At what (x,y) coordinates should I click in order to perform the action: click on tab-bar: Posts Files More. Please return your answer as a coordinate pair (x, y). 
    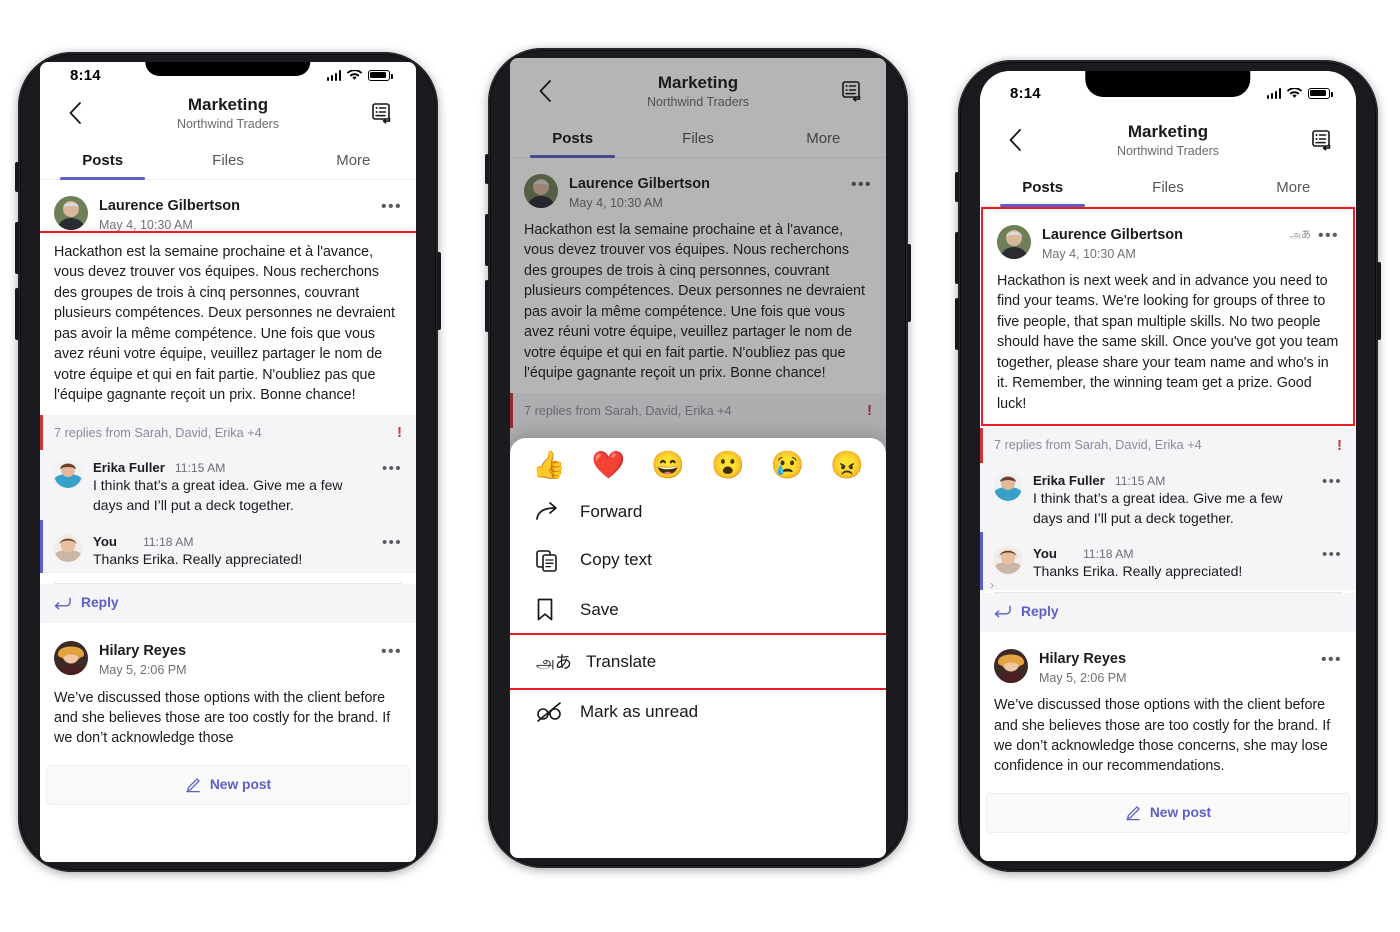
    Looking at the image, I should click on (1168, 188).